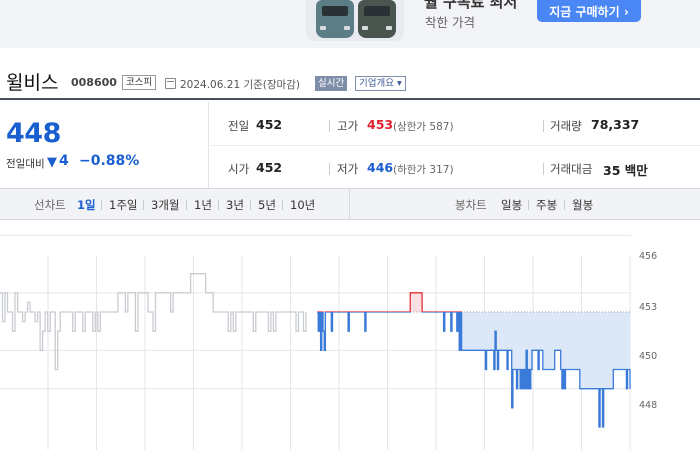 The height and width of the screenshot is (450, 700). Describe the element at coordinates (571, 169) in the screenshot. I see `amount-label: 거래대금` at that location.